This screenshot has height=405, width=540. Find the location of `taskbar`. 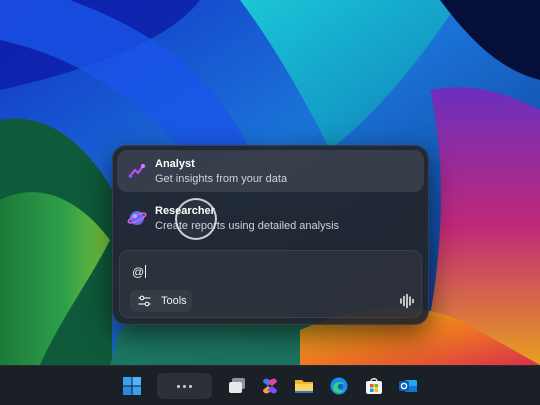

taskbar is located at coordinates (270, 385).